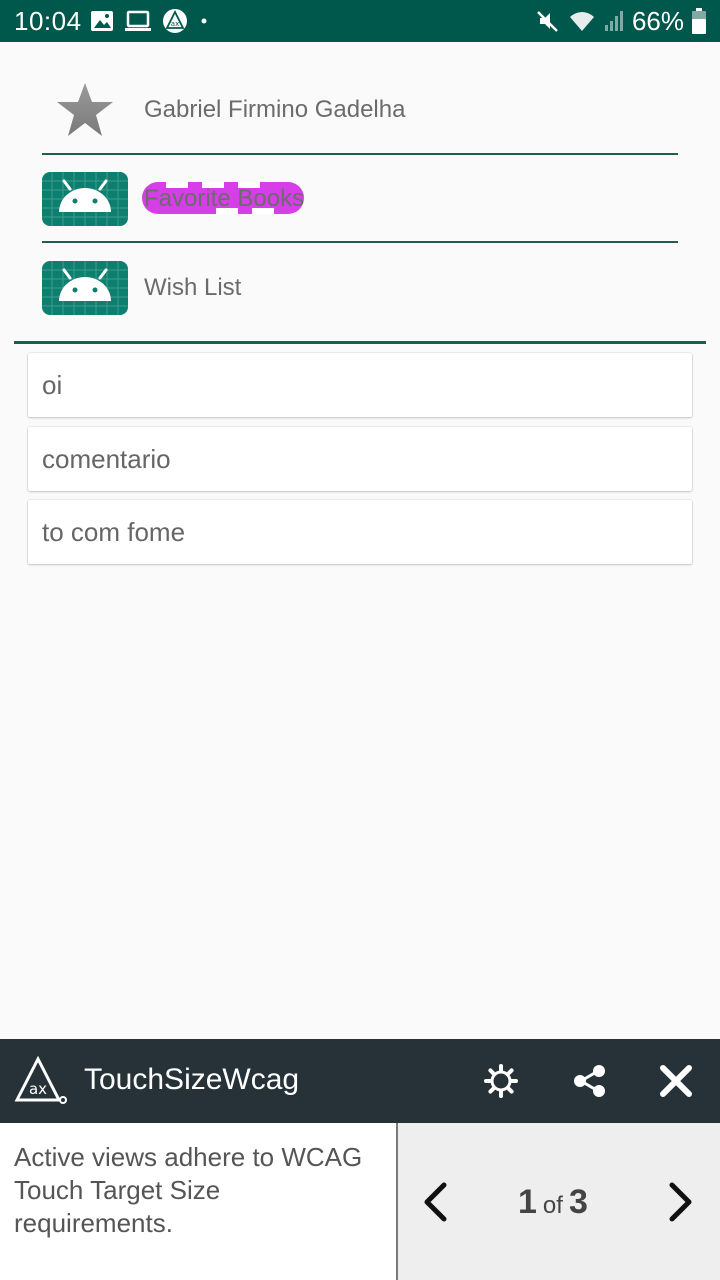  What do you see at coordinates (192, 1079) in the screenshot?
I see `panel-title: TouchSizeWcag` at bounding box center [192, 1079].